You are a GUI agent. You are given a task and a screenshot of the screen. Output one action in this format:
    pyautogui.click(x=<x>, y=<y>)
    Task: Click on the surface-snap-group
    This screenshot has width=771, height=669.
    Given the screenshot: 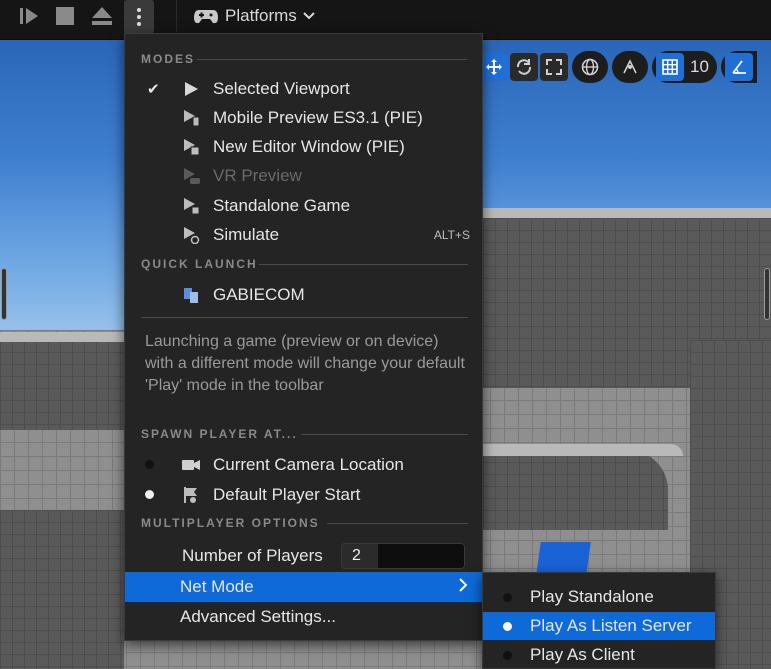 What is the action you would take?
    pyautogui.click(x=630, y=67)
    